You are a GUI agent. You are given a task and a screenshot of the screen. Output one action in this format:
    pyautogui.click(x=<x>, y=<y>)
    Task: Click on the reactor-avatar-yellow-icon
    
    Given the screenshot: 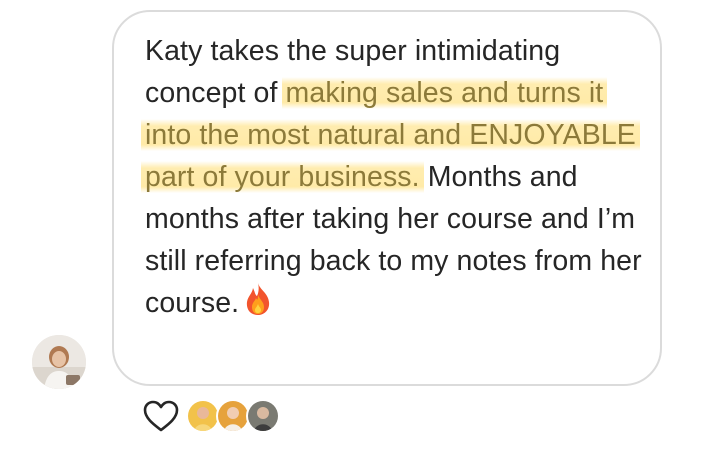 What is the action you would take?
    pyautogui.click(x=203, y=416)
    